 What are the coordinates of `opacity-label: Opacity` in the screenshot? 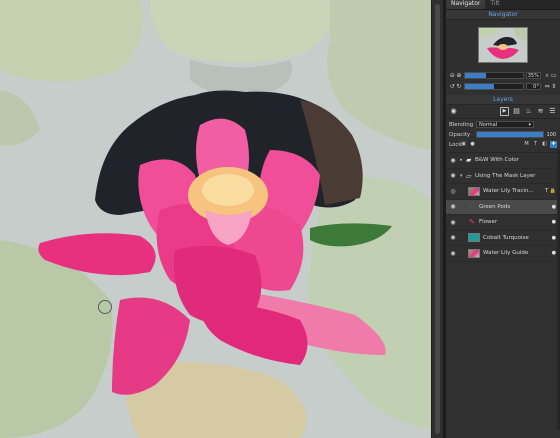 It's located at (460, 134).